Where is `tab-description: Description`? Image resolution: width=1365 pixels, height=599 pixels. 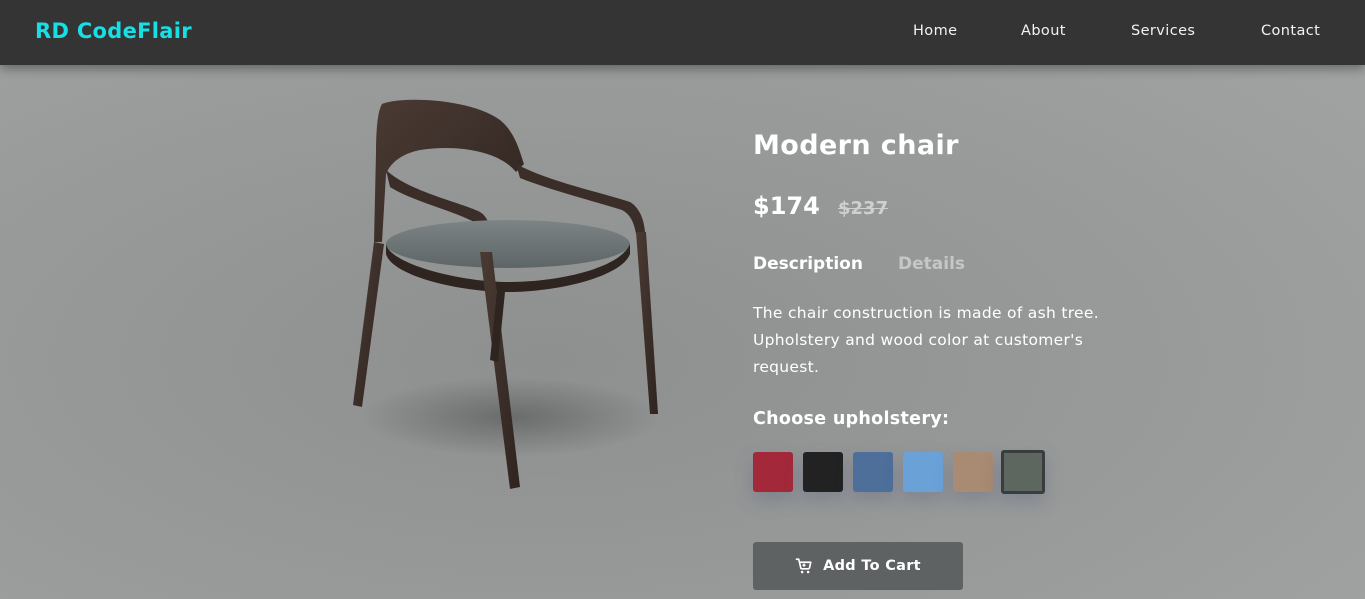
tab-description: Description is located at coordinates (808, 264).